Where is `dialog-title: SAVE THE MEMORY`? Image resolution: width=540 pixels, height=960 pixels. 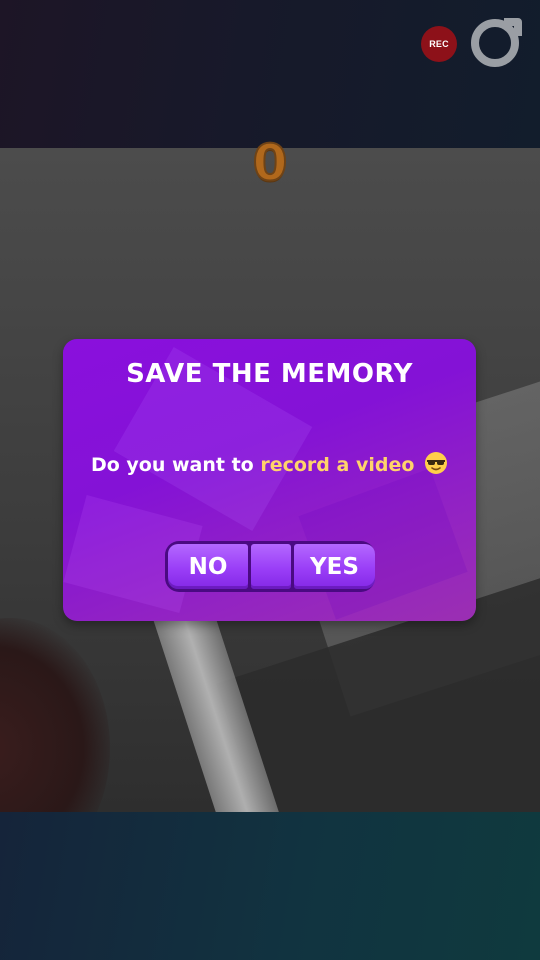
dialog-title: SAVE THE MEMORY is located at coordinates (269, 374).